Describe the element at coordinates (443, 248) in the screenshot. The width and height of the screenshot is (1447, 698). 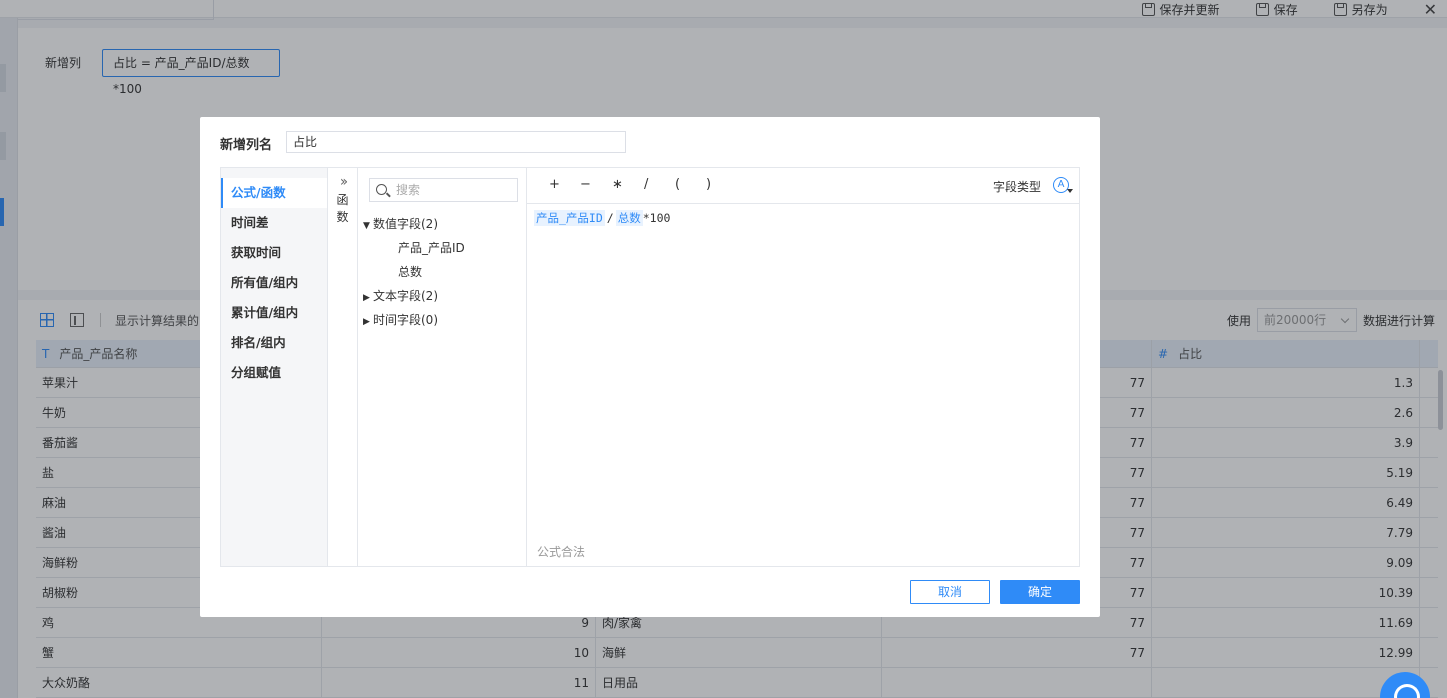
I see `field-item: 产品_产品ID` at that location.